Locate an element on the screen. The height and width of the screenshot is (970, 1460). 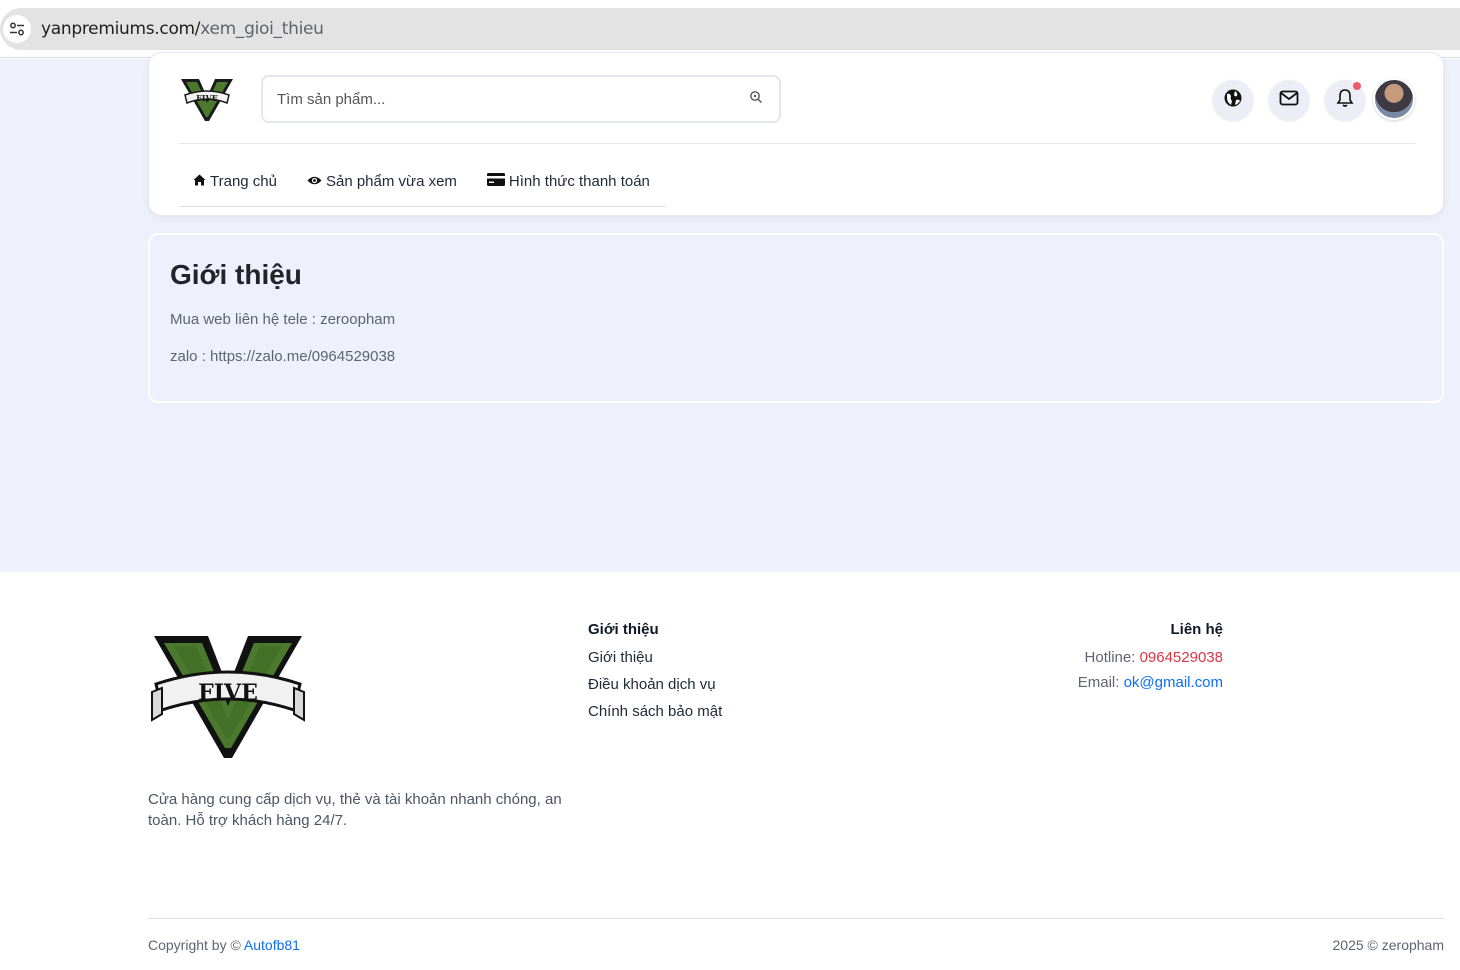
language-button is located at coordinates (1233, 100).